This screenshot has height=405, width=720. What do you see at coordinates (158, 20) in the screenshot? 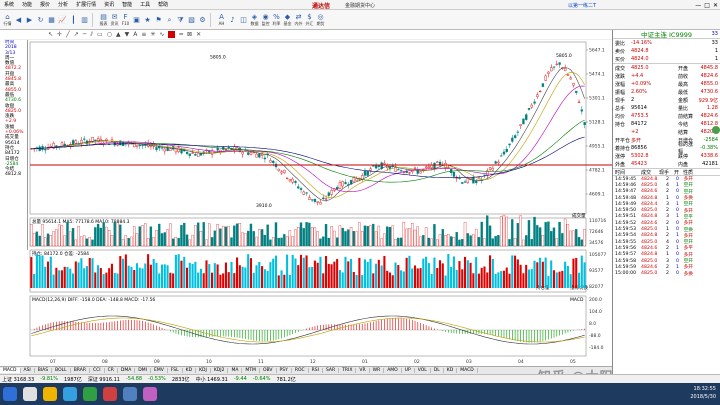
I see `flag-button: ⚑` at bounding box center [158, 20].